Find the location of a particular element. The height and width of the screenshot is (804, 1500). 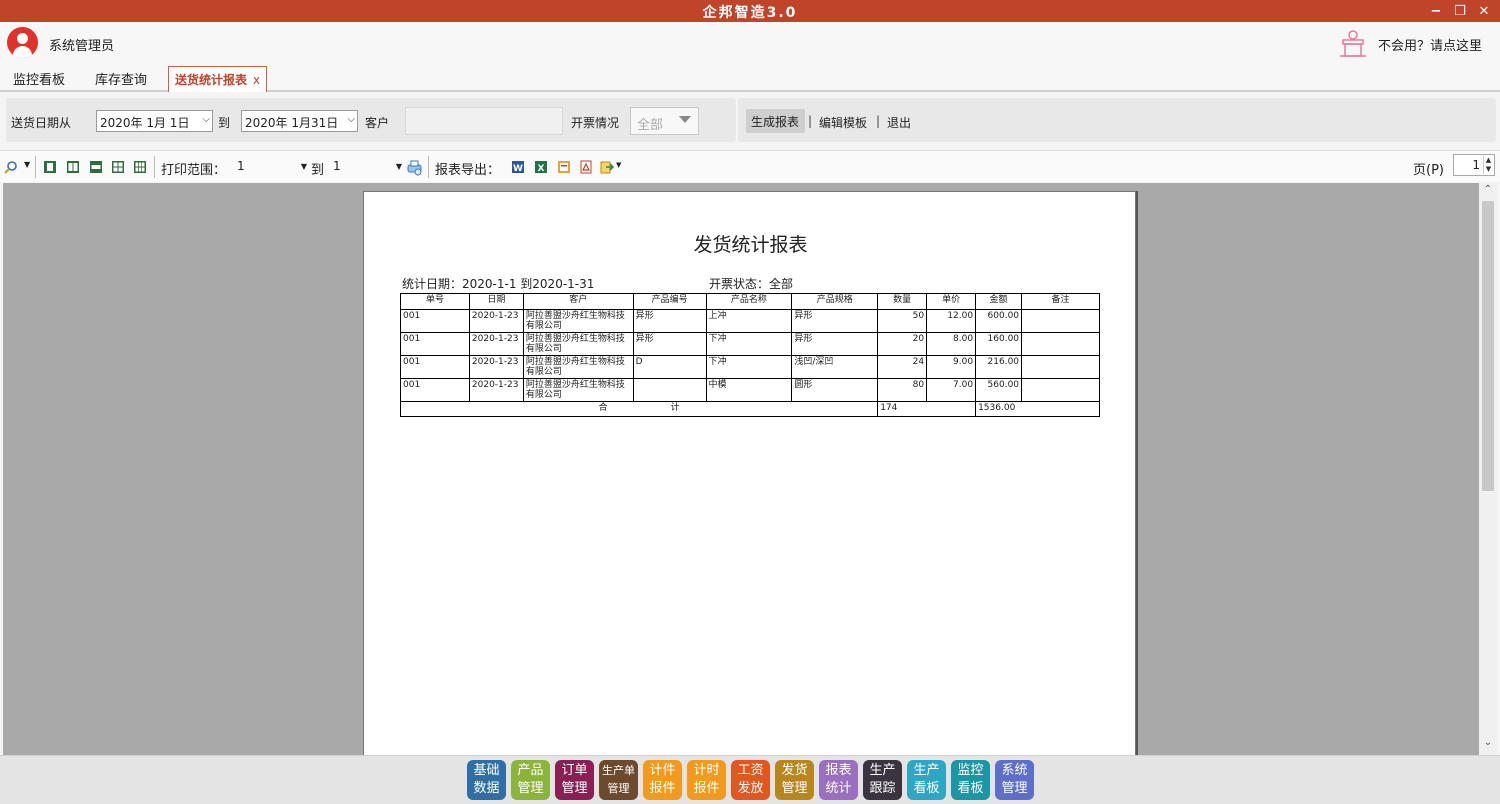

four-page-icon is located at coordinates (118, 167).